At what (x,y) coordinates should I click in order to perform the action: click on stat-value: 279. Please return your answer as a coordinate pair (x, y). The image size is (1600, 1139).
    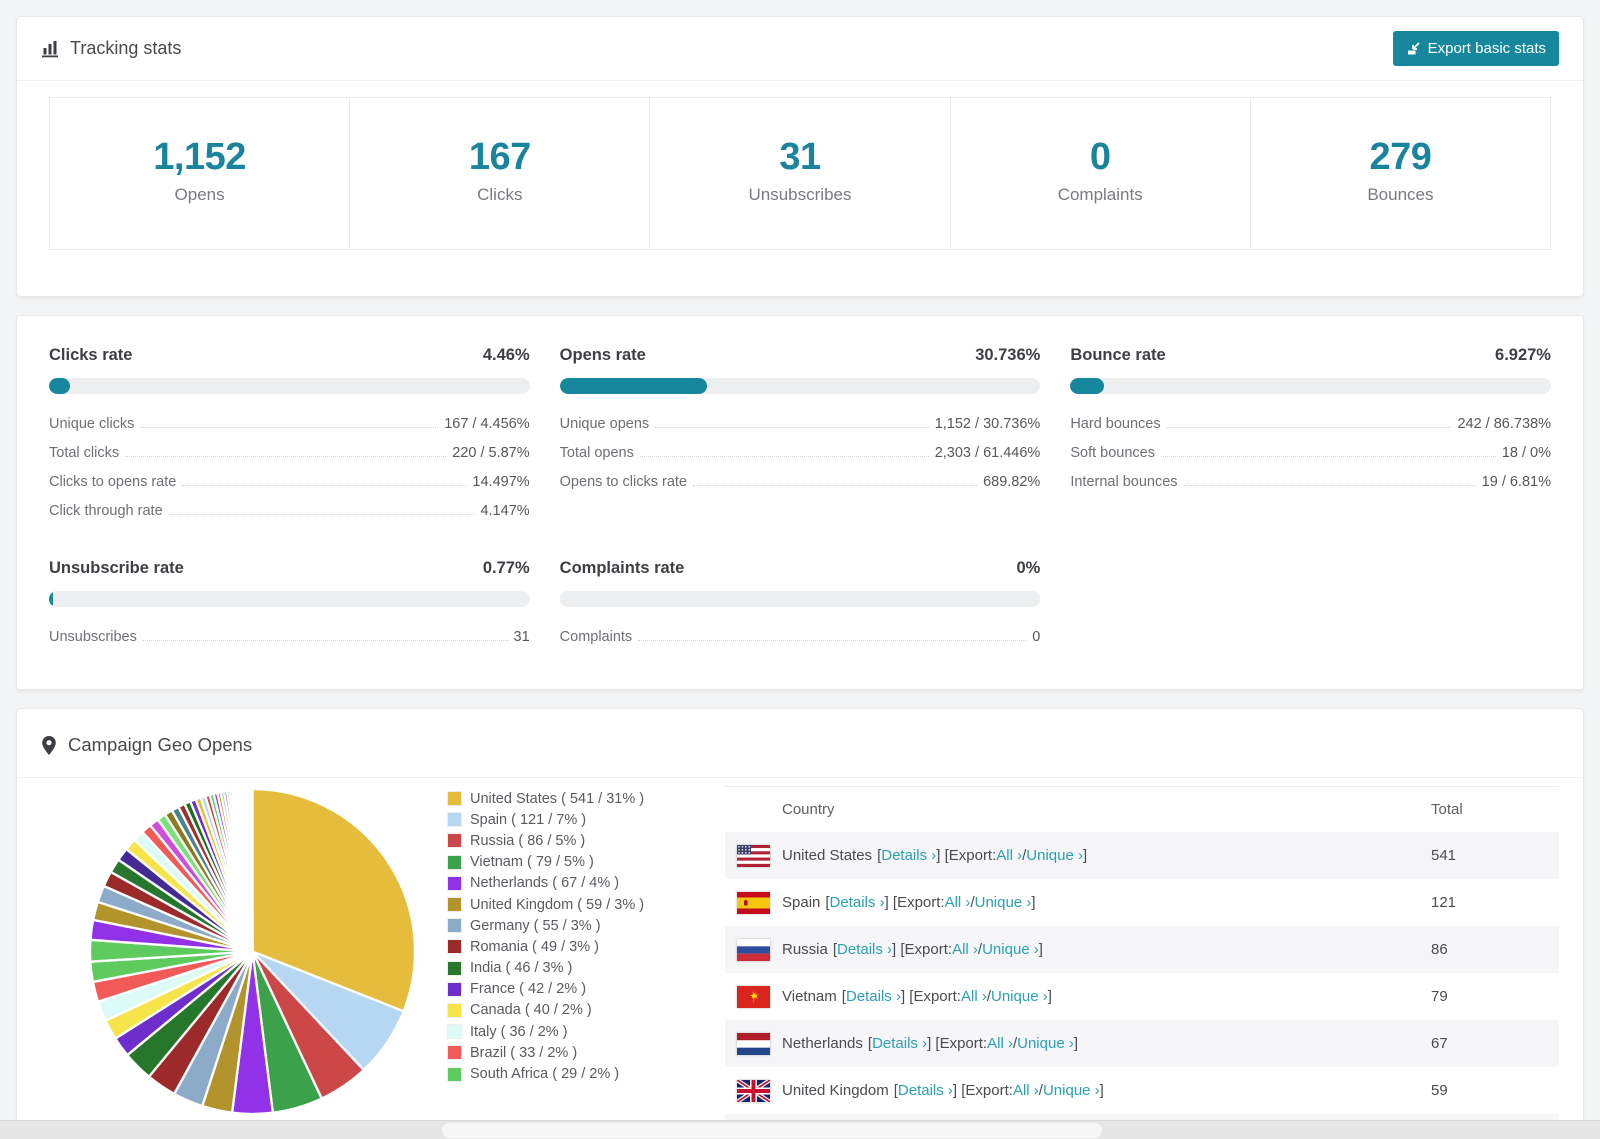
    Looking at the image, I should click on (1400, 157).